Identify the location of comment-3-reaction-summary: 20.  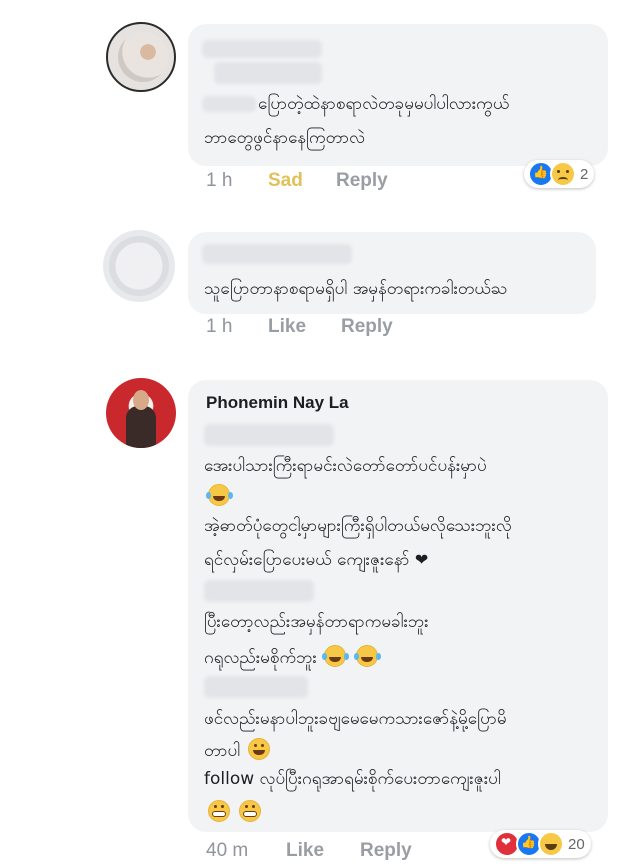
(540, 844).